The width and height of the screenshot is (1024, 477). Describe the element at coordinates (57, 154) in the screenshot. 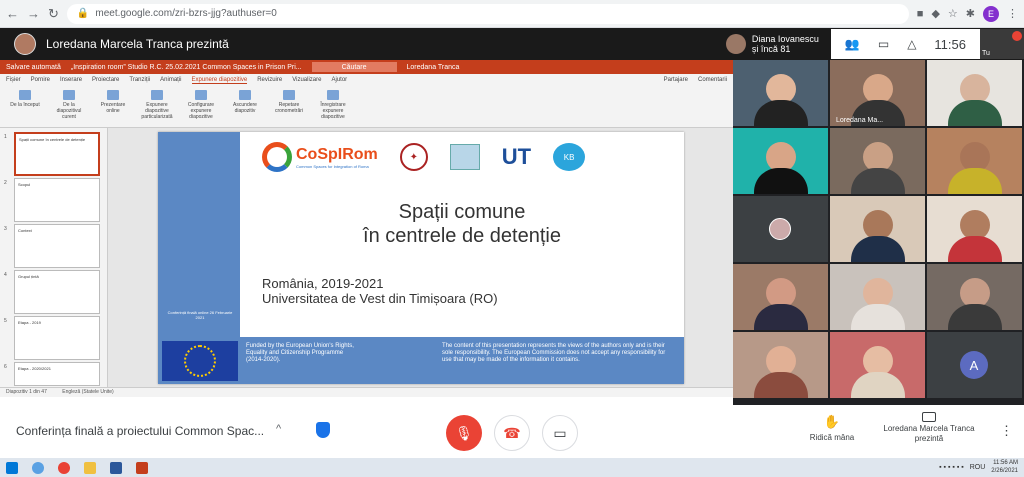

I see `slide-thumbnail: Spații comune în centrele de detenție` at that location.